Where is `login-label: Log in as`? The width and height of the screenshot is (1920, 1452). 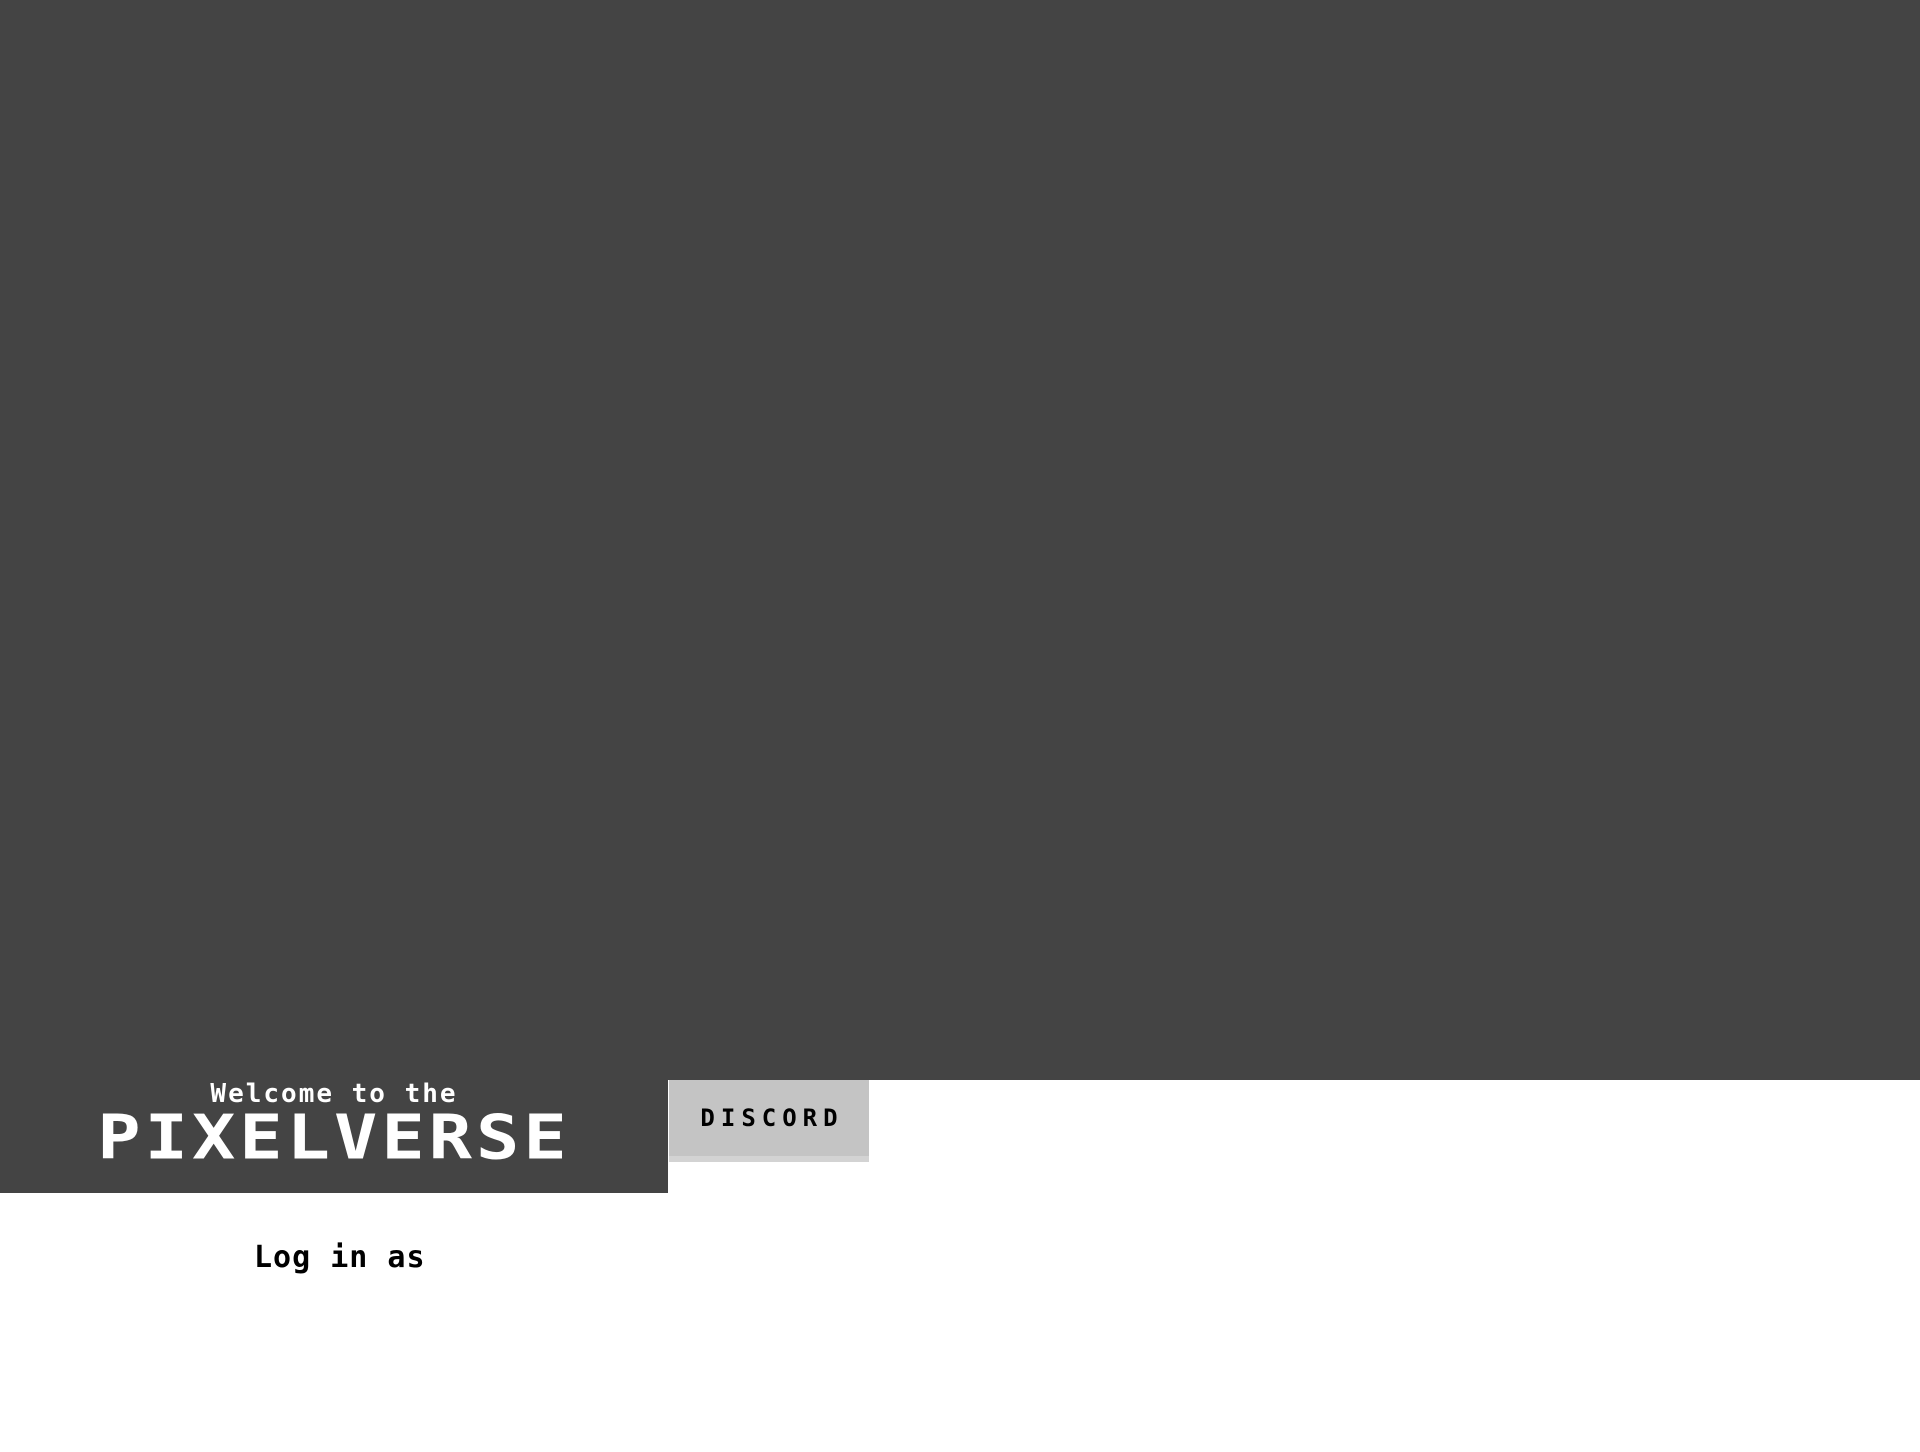 login-label: Log in as is located at coordinates (340, 1257).